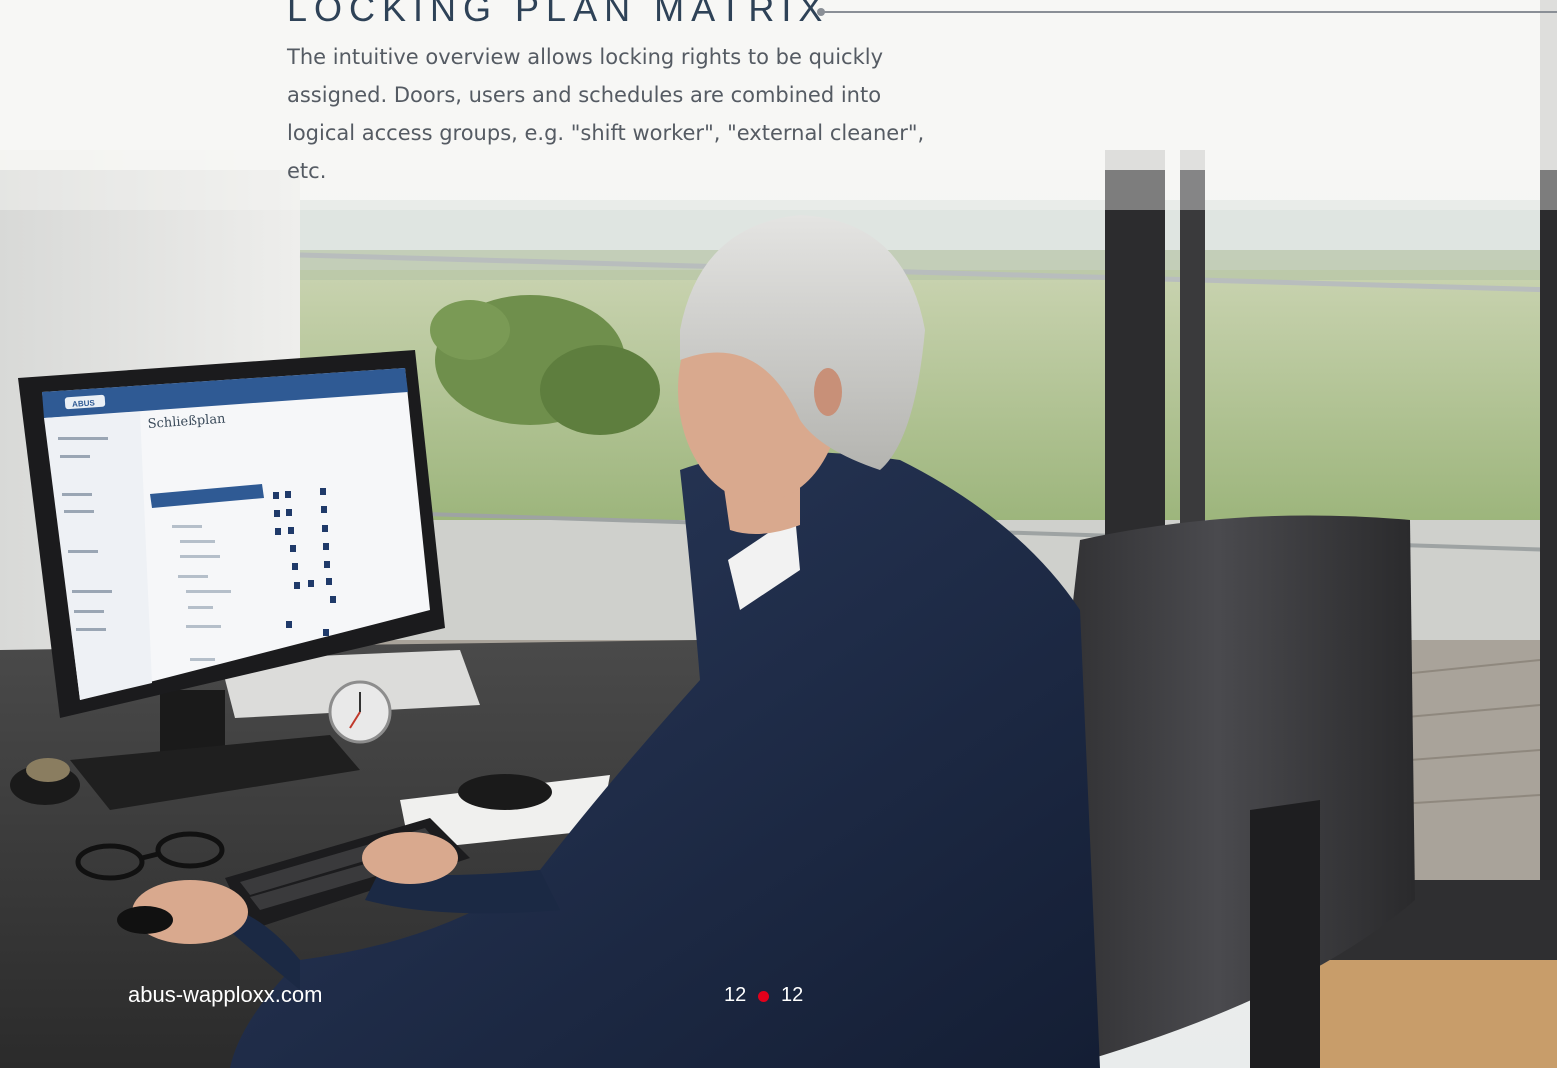 This screenshot has height=1068, width=1557. What do you see at coordinates (792, 995) in the screenshot?
I see `page-number-right: 12` at bounding box center [792, 995].